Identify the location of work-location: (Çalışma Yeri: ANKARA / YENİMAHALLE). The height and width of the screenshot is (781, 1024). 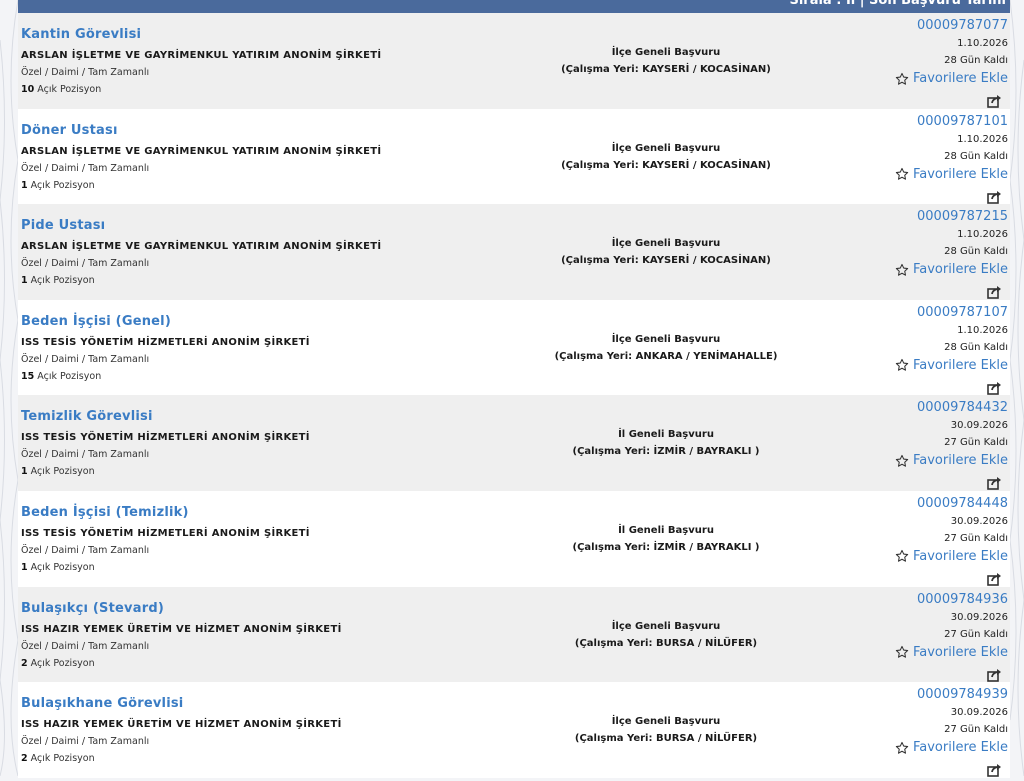
(666, 356).